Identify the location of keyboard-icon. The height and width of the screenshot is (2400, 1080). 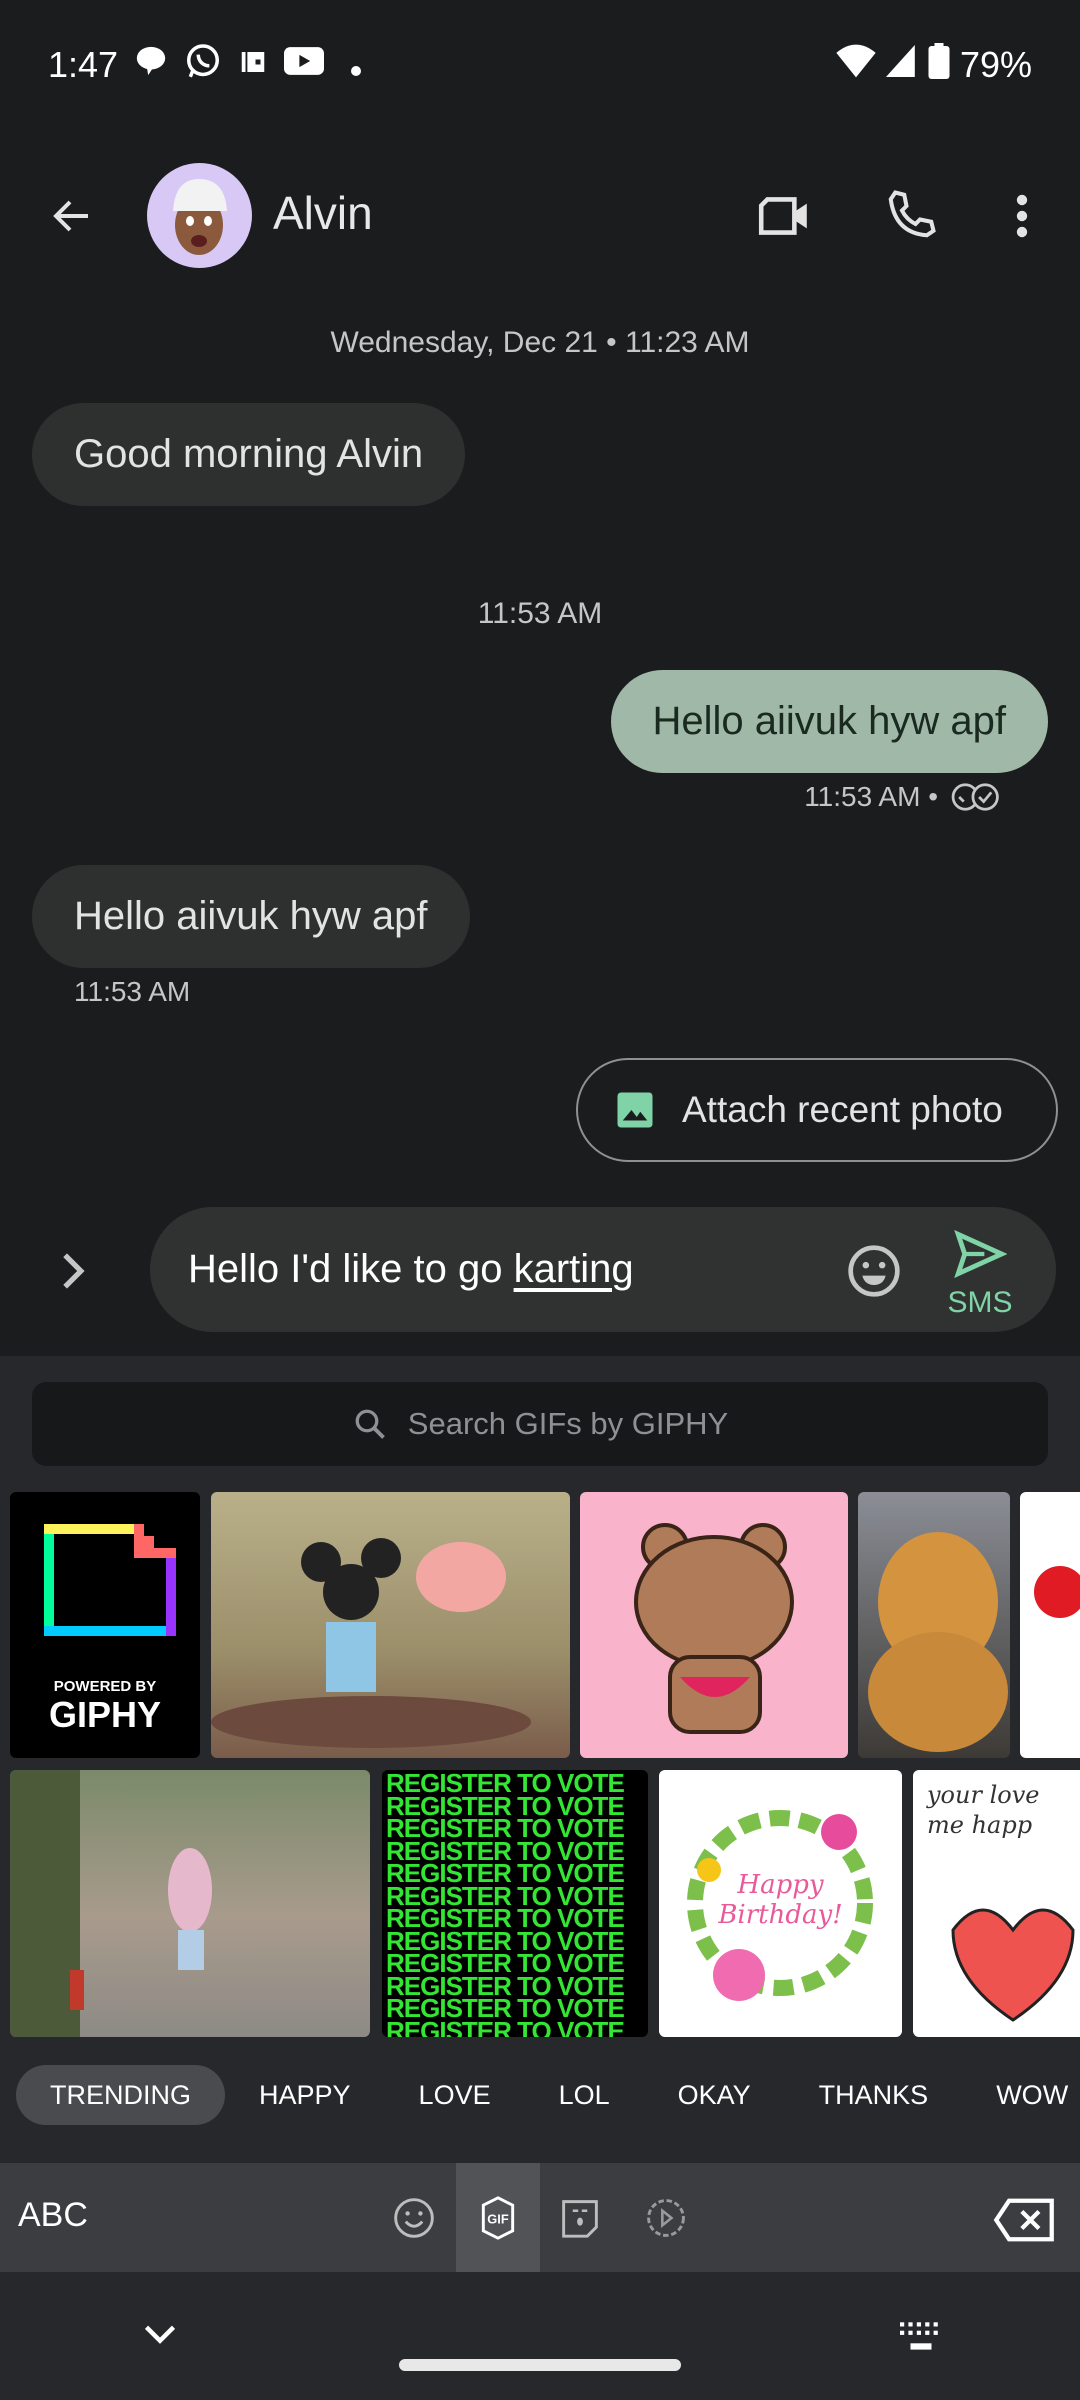
(919, 2336).